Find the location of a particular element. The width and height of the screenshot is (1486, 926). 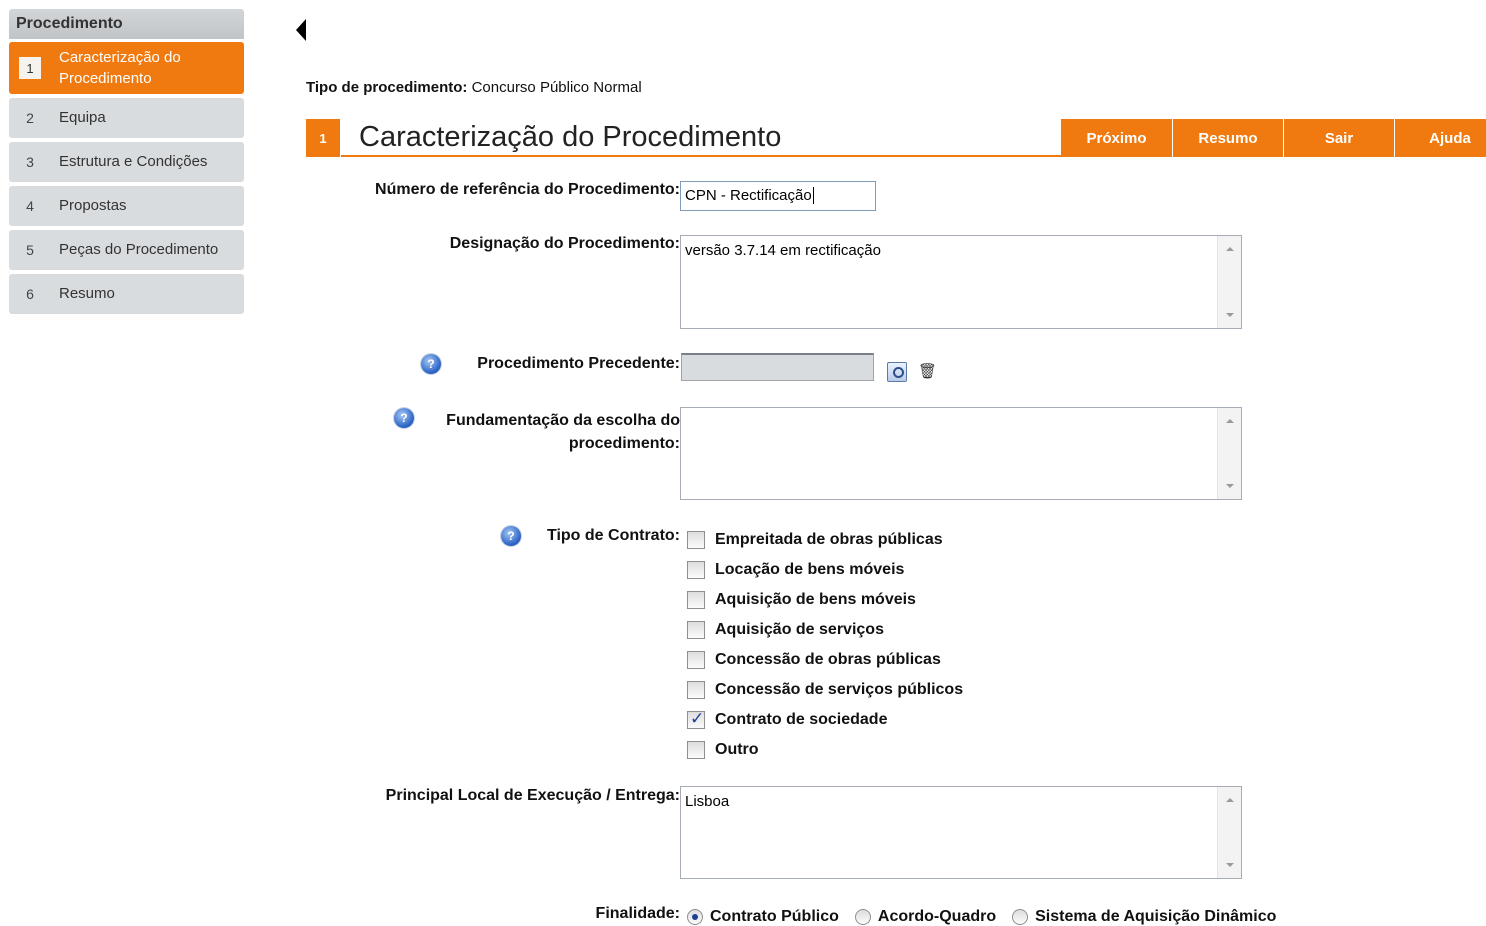

step-label: Propostas is located at coordinates (93, 205).